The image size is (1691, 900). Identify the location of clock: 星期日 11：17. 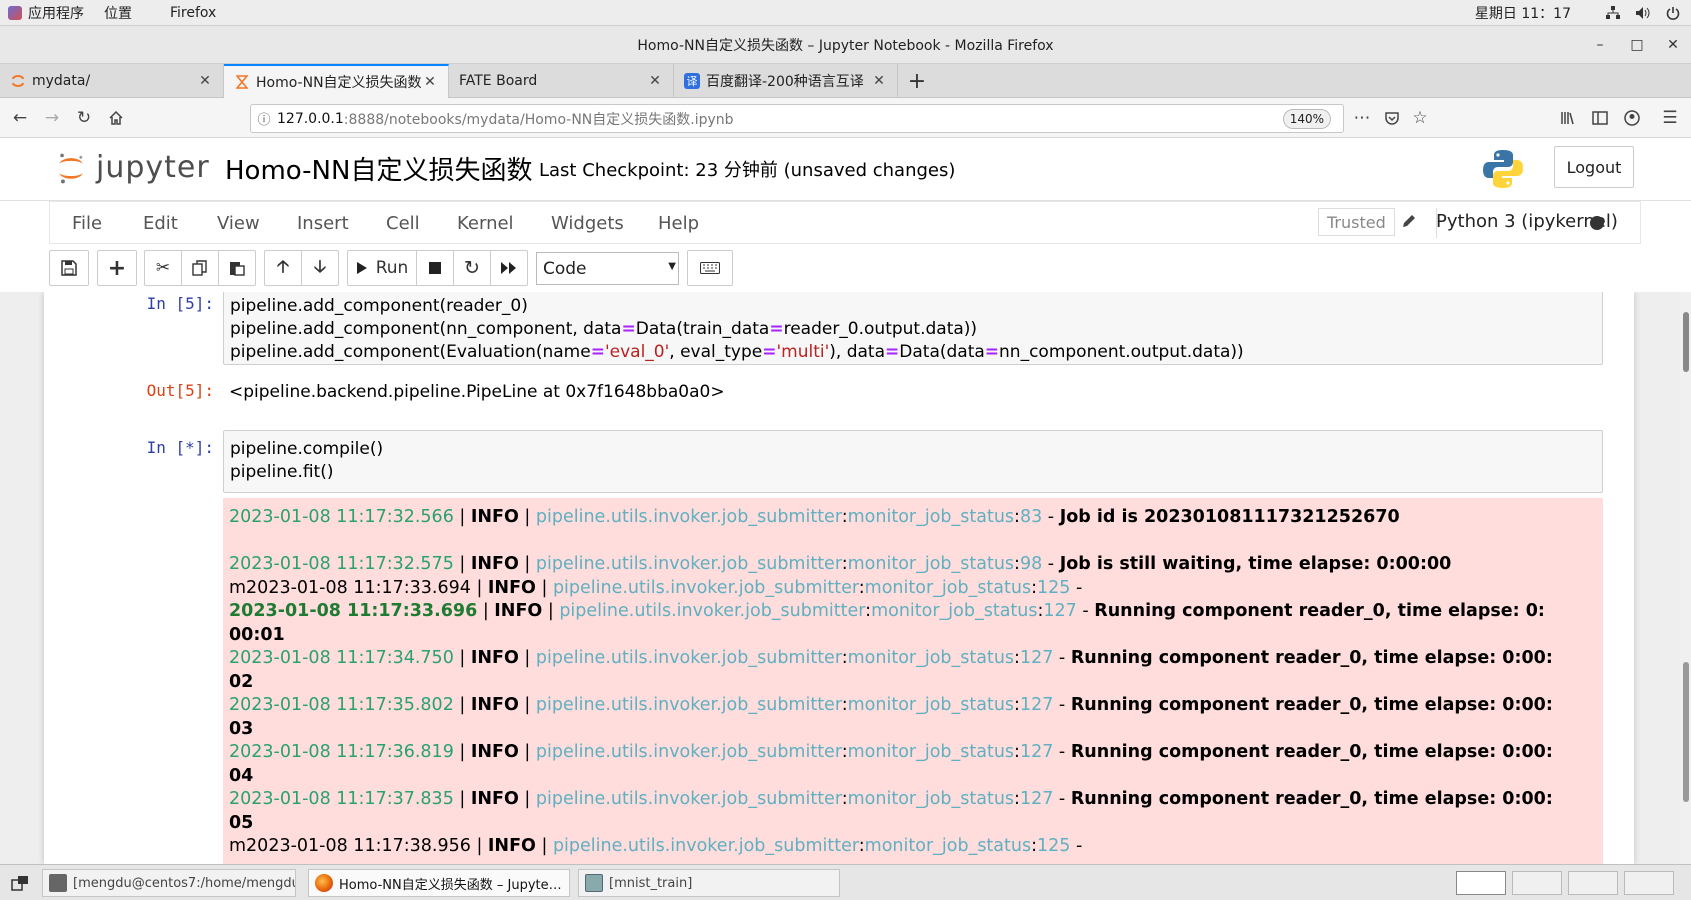
(1523, 13).